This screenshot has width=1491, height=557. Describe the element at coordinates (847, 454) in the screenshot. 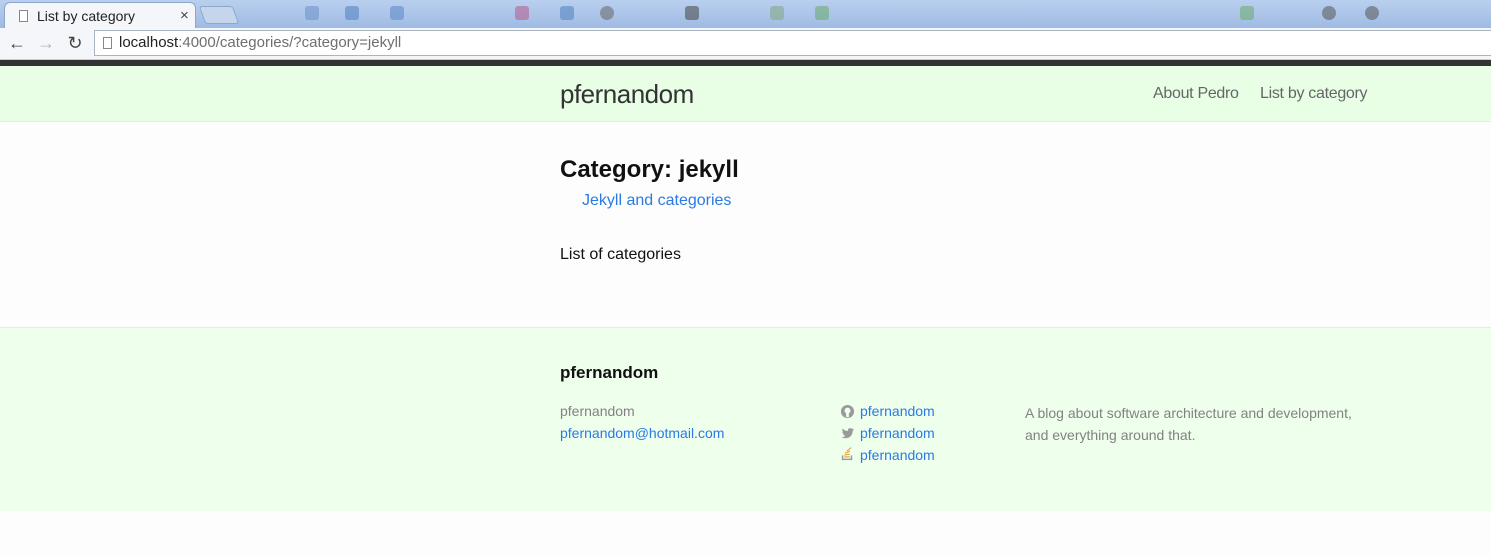

I see `stackoverflow-icon` at that location.